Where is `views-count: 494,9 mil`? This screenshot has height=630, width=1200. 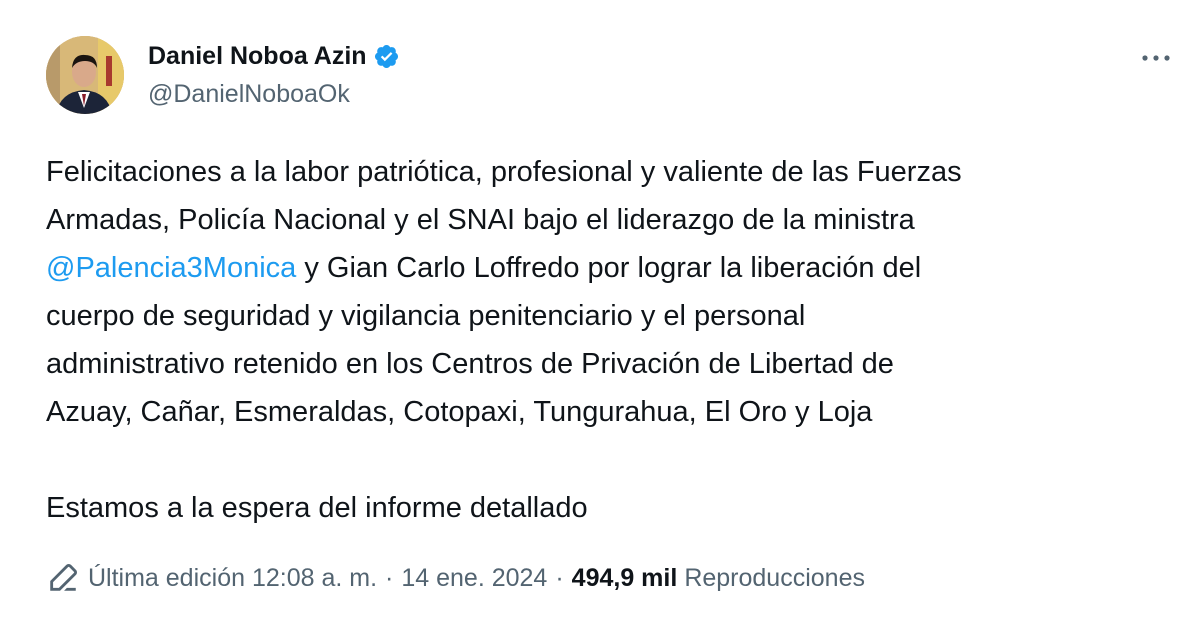 views-count: 494,9 mil is located at coordinates (624, 577).